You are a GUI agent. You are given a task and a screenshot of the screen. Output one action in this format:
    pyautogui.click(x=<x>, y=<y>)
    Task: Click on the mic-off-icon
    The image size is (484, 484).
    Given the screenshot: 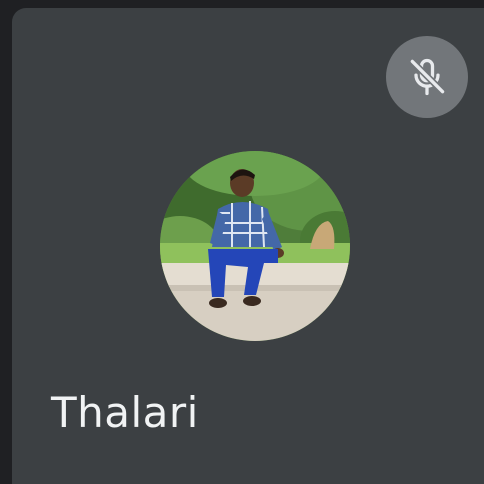 What is the action you would take?
    pyautogui.click(x=427, y=77)
    